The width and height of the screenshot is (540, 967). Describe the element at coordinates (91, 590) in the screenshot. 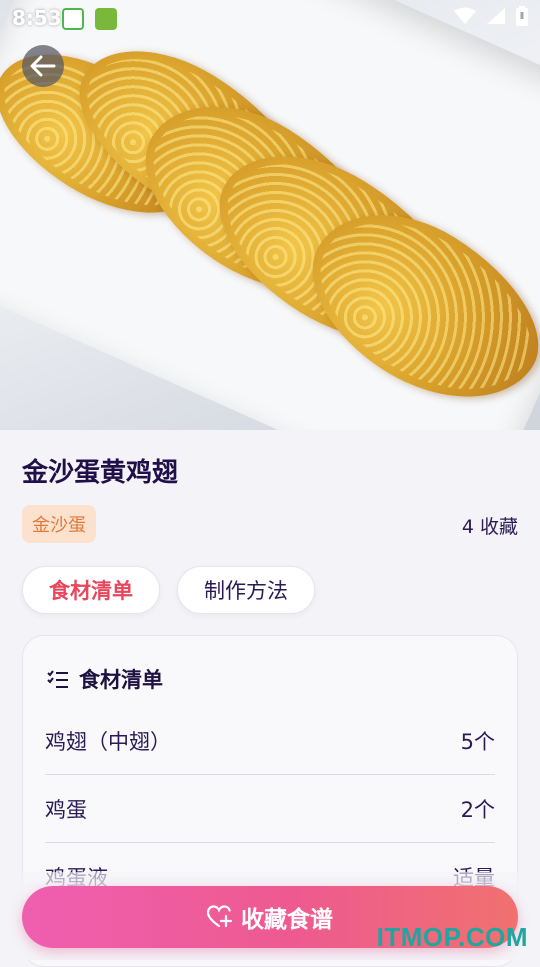

I see `tab-ingredients: 食材清单` at that location.